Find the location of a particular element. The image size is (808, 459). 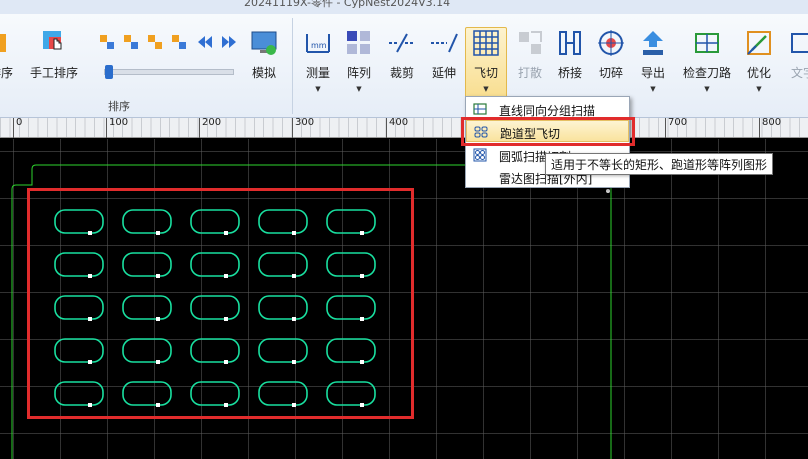

ruler-tick: 100 is located at coordinates (117, 127).